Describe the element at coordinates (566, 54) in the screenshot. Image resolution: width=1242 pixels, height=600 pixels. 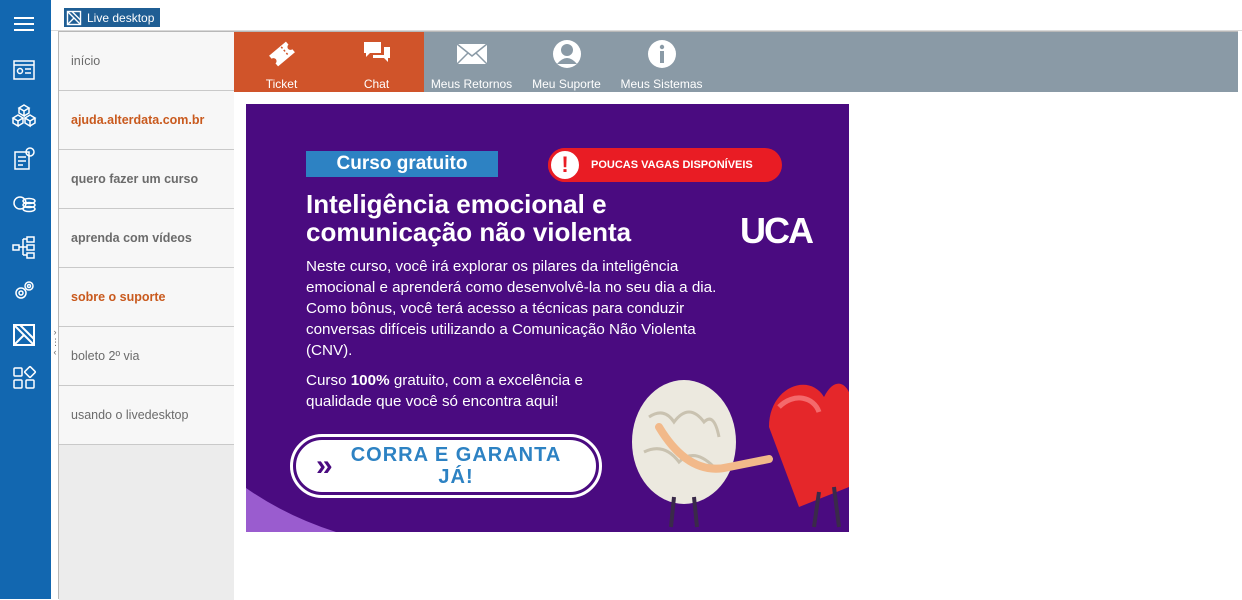
I see `user-avatar-icon` at that location.